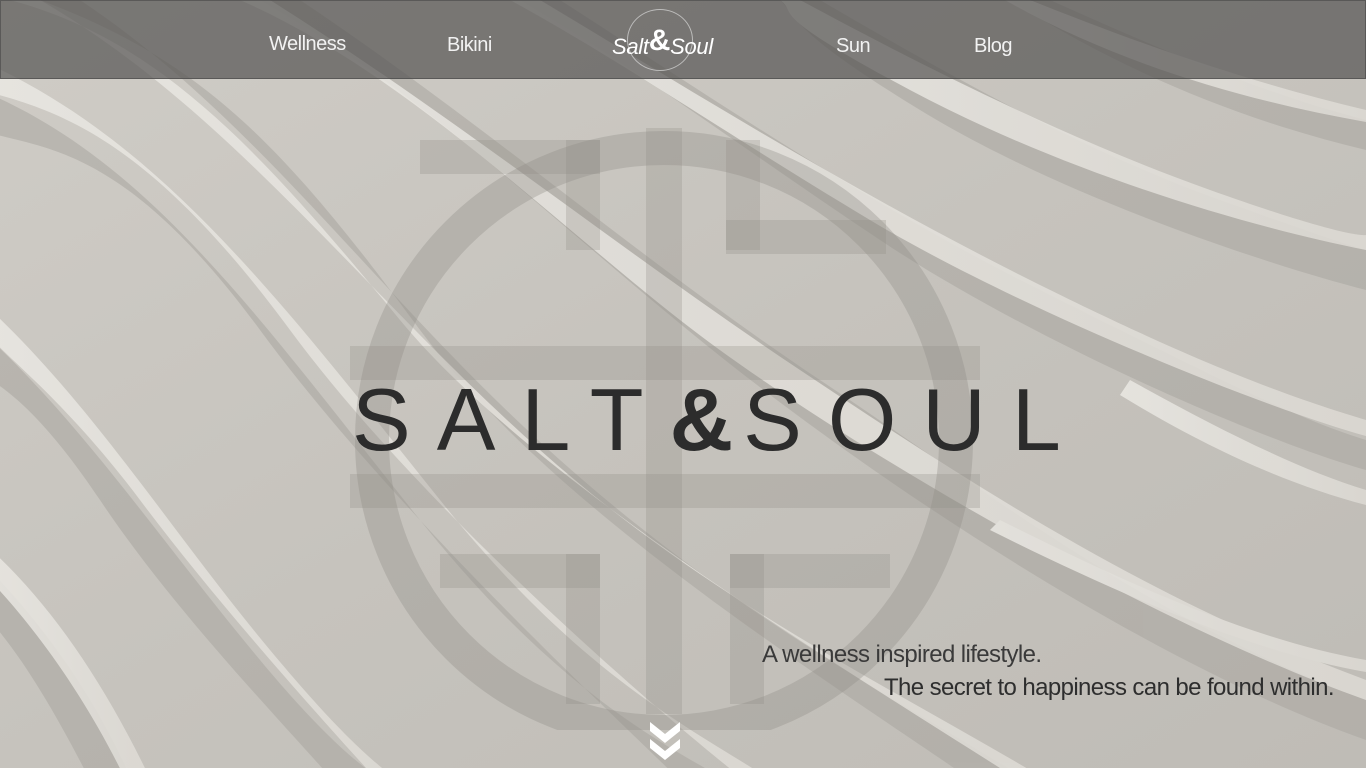 The image size is (1366, 768). Describe the element at coordinates (993, 46) in the screenshot. I see `nav-link-blog: Blog` at that location.